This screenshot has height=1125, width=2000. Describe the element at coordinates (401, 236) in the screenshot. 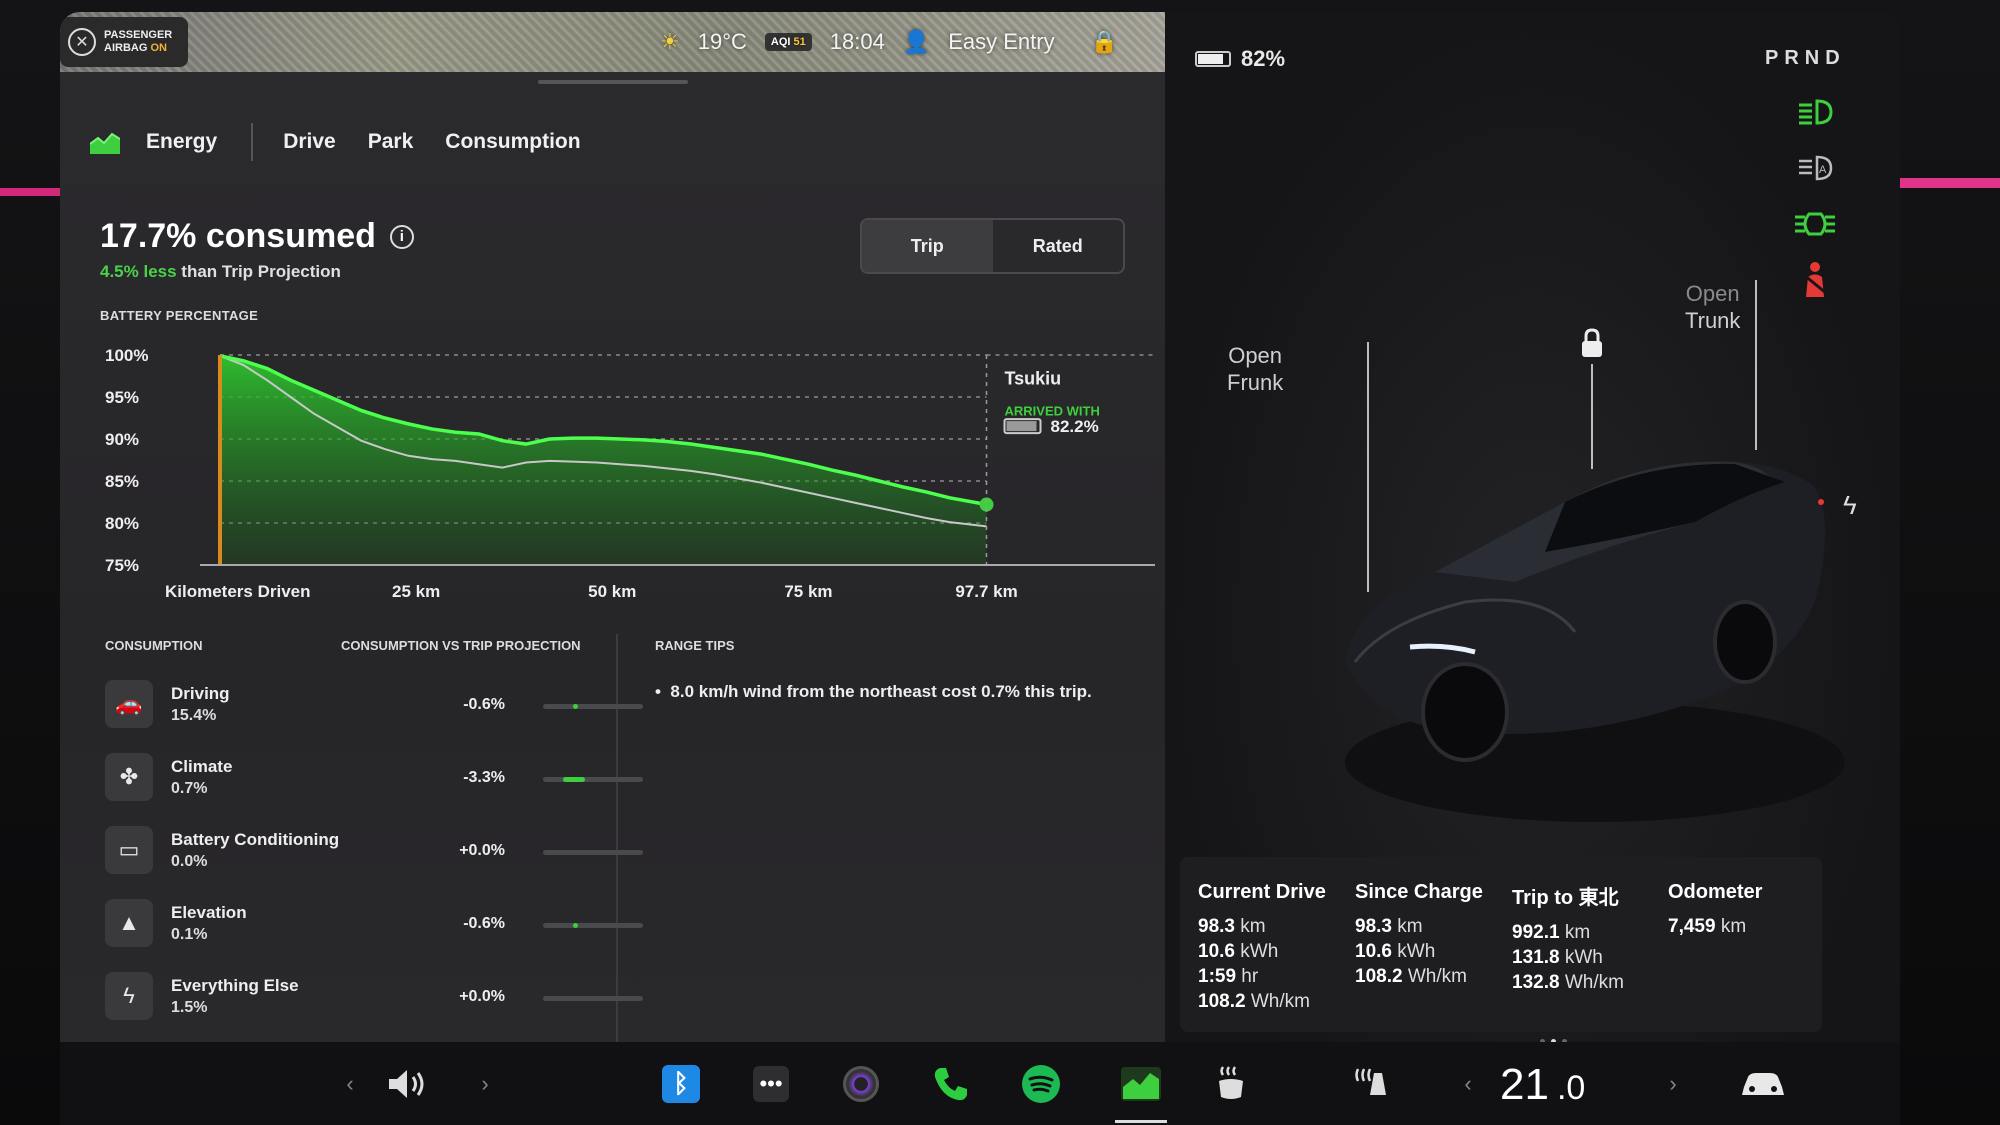

I see `info-icon: i` at that location.